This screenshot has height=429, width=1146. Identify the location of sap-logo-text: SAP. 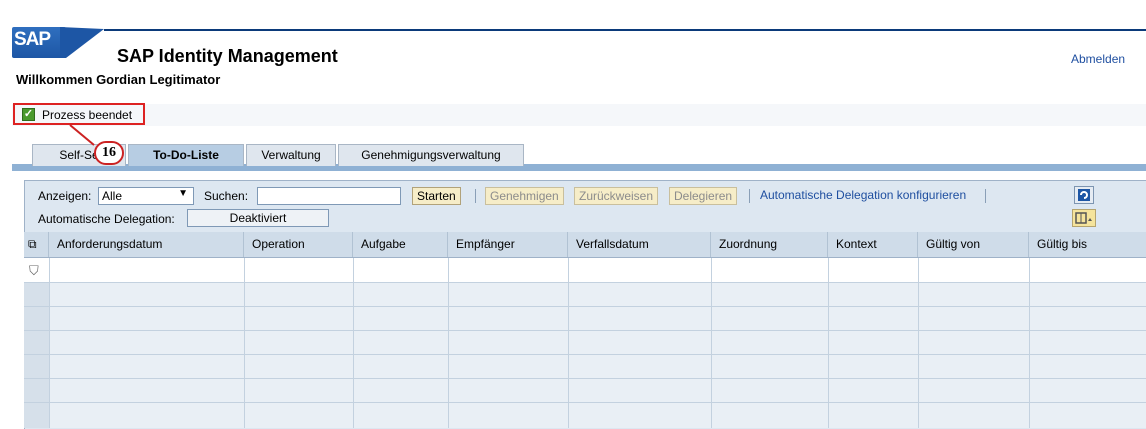
(32, 39).